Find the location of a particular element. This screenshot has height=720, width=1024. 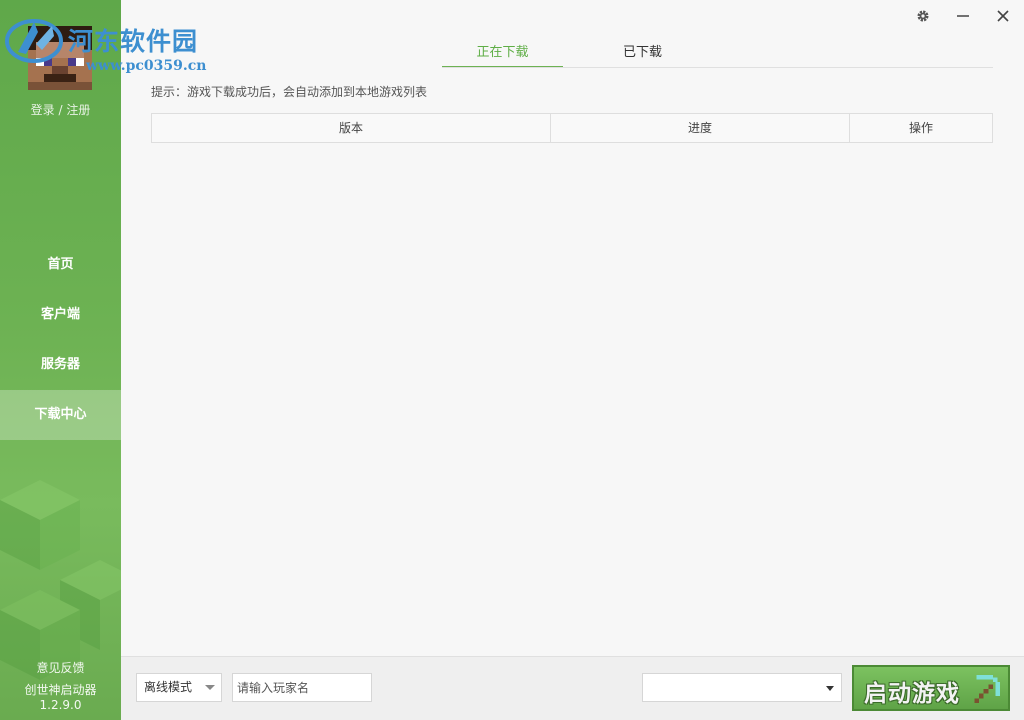

column-header-version: 版本 is located at coordinates (351, 128).